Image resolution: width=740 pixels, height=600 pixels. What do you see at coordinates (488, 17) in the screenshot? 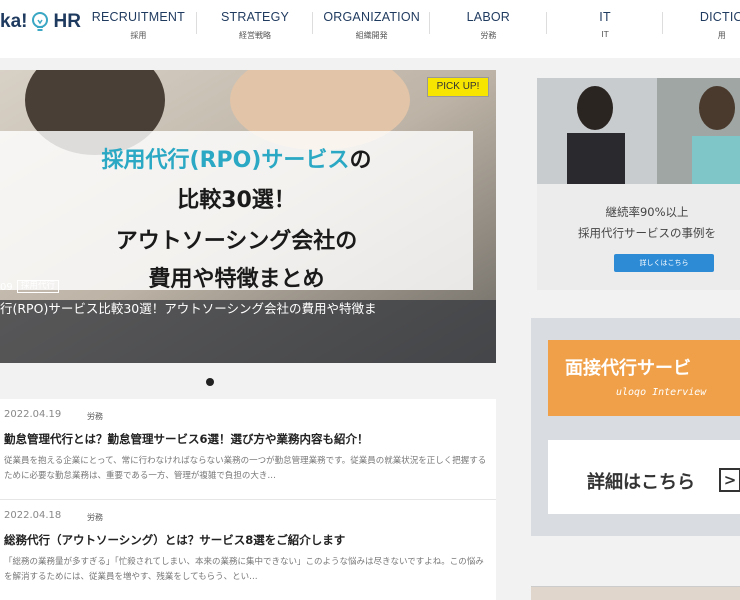
I see `nav-label-en: LABOR` at bounding box center [488, 17].